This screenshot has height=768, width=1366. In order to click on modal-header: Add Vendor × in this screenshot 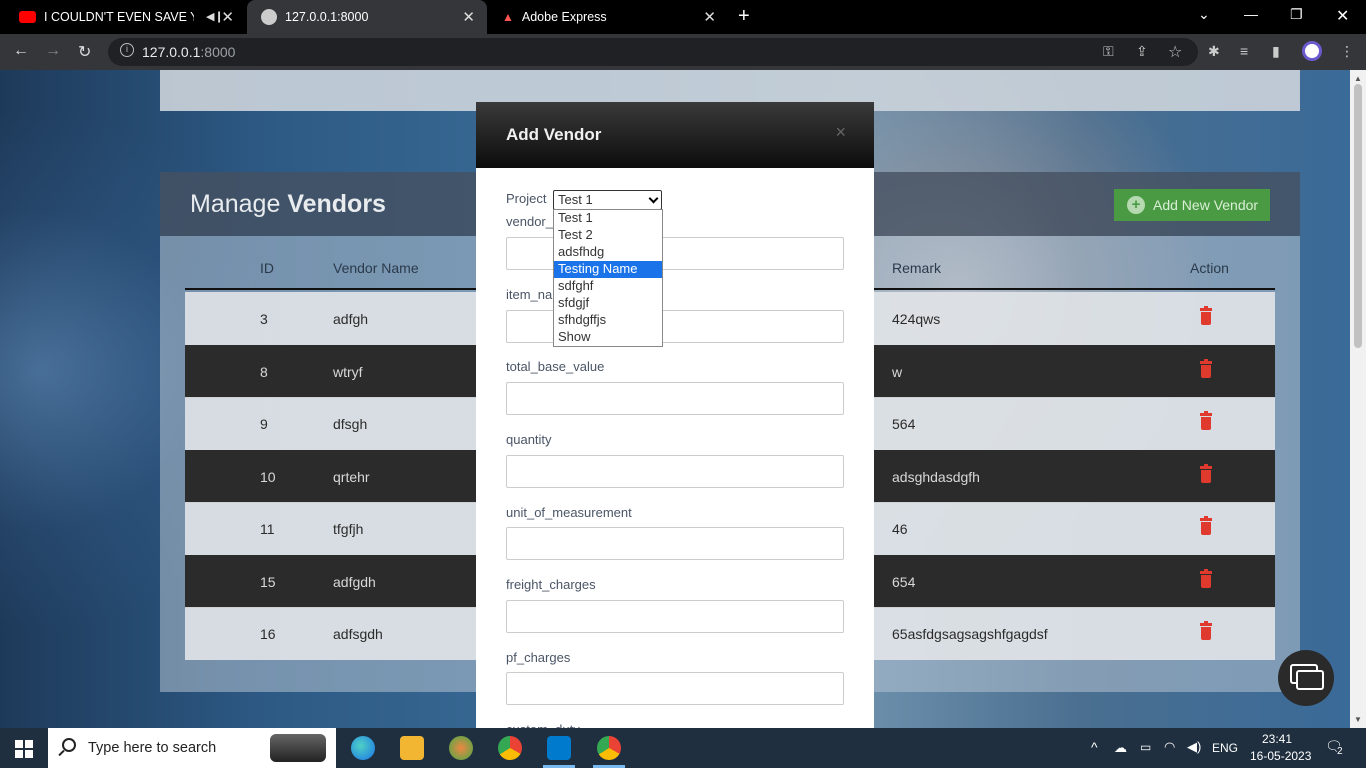, I will do `click(675, 135)`.